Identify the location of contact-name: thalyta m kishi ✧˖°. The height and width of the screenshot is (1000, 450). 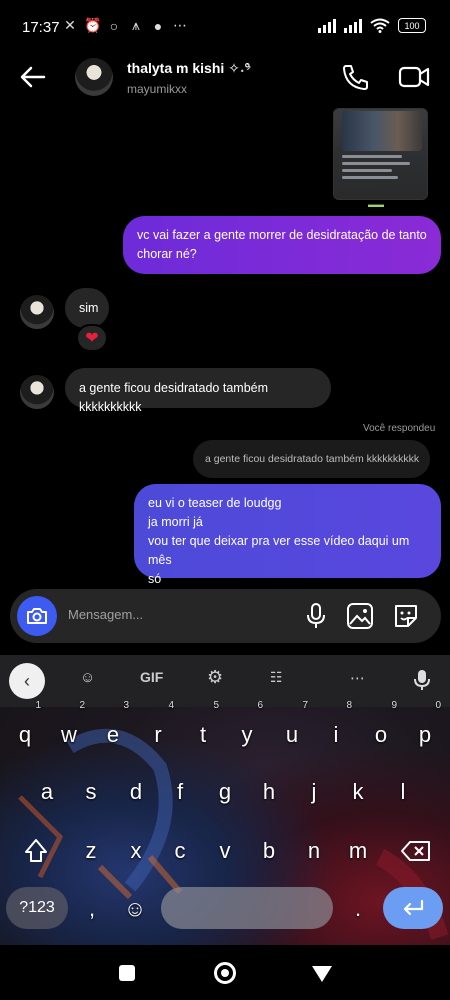
(188, 68).